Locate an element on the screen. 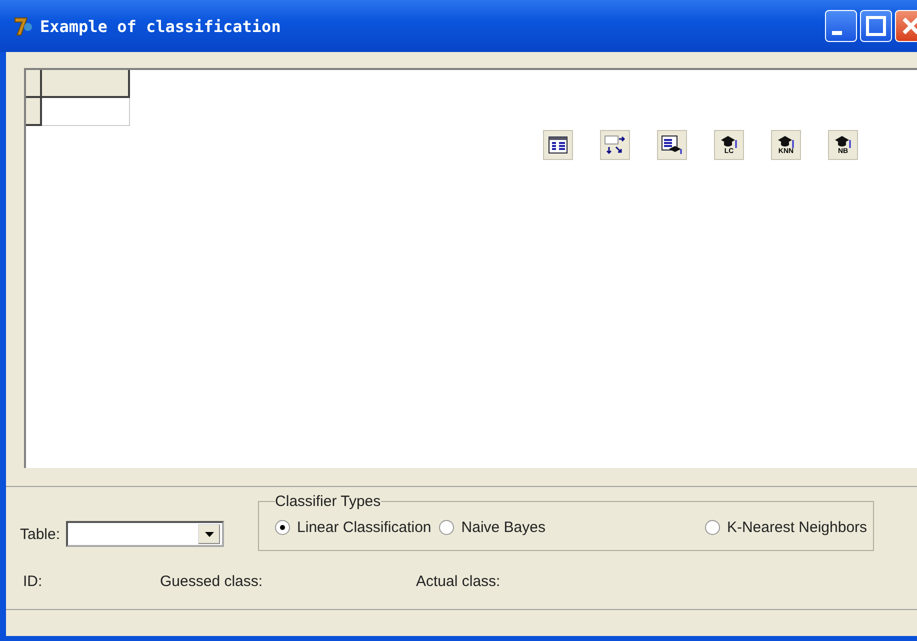 The image size is (917, 641). maximize-button is located at coordinates (876, 26).